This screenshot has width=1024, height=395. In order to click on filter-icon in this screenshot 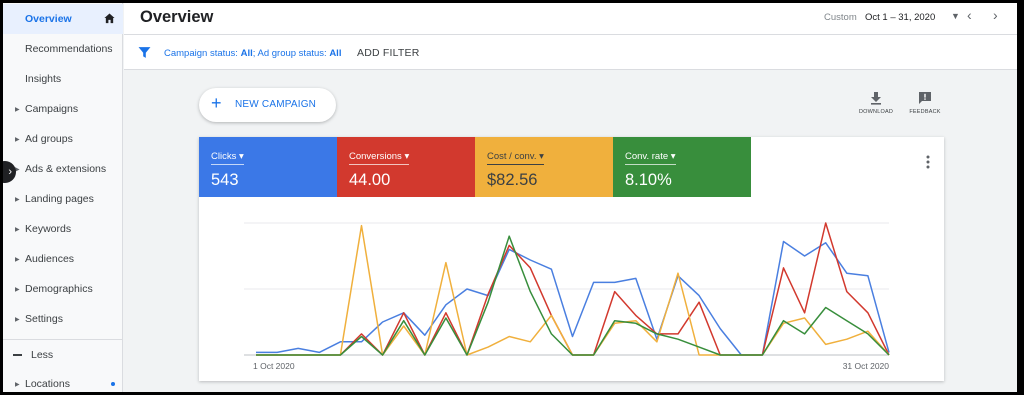, I will do `click(144, 52)`.